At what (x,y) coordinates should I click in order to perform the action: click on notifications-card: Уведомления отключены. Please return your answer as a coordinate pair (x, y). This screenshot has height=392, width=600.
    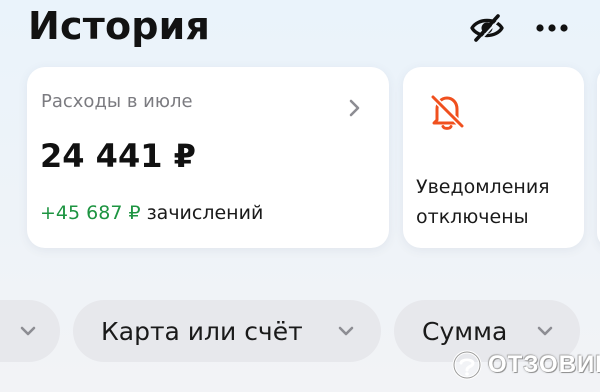
    Looking at the image, I should click on (493, 157).